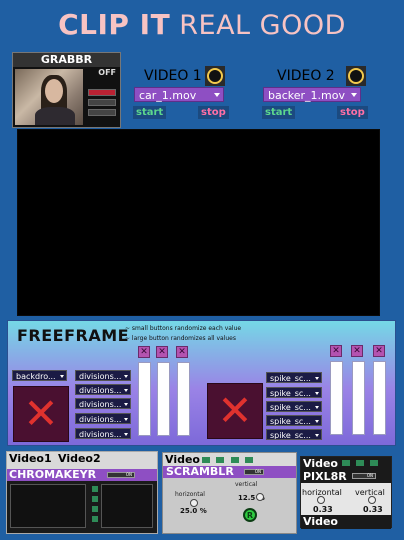  I want to click on pixl8r-horizontal-knob, so click(321, 500).